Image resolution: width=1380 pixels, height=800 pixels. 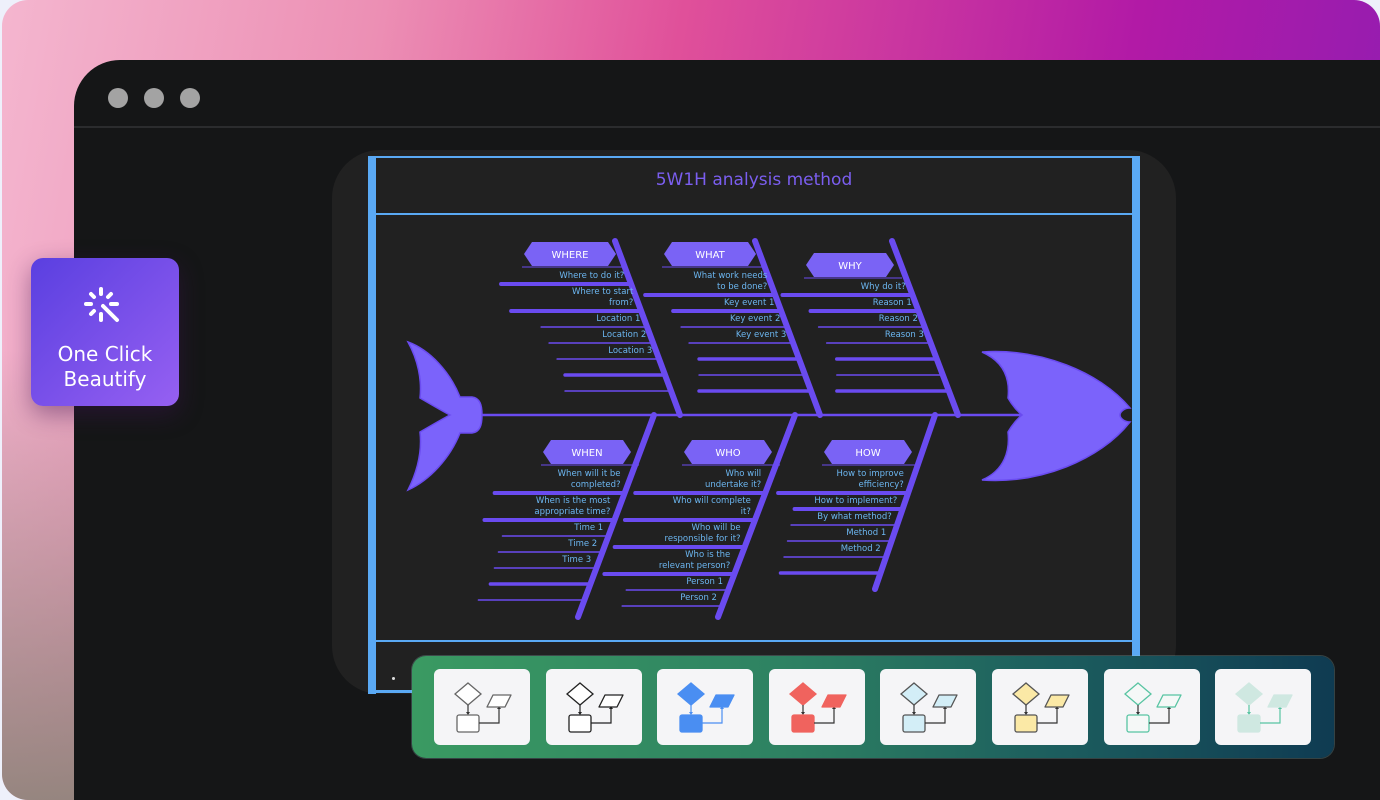 What do you see at coordinates (101, 304) in the screenshot?
I see `sparkle-wand-icon` at bounding box center [101, 304].